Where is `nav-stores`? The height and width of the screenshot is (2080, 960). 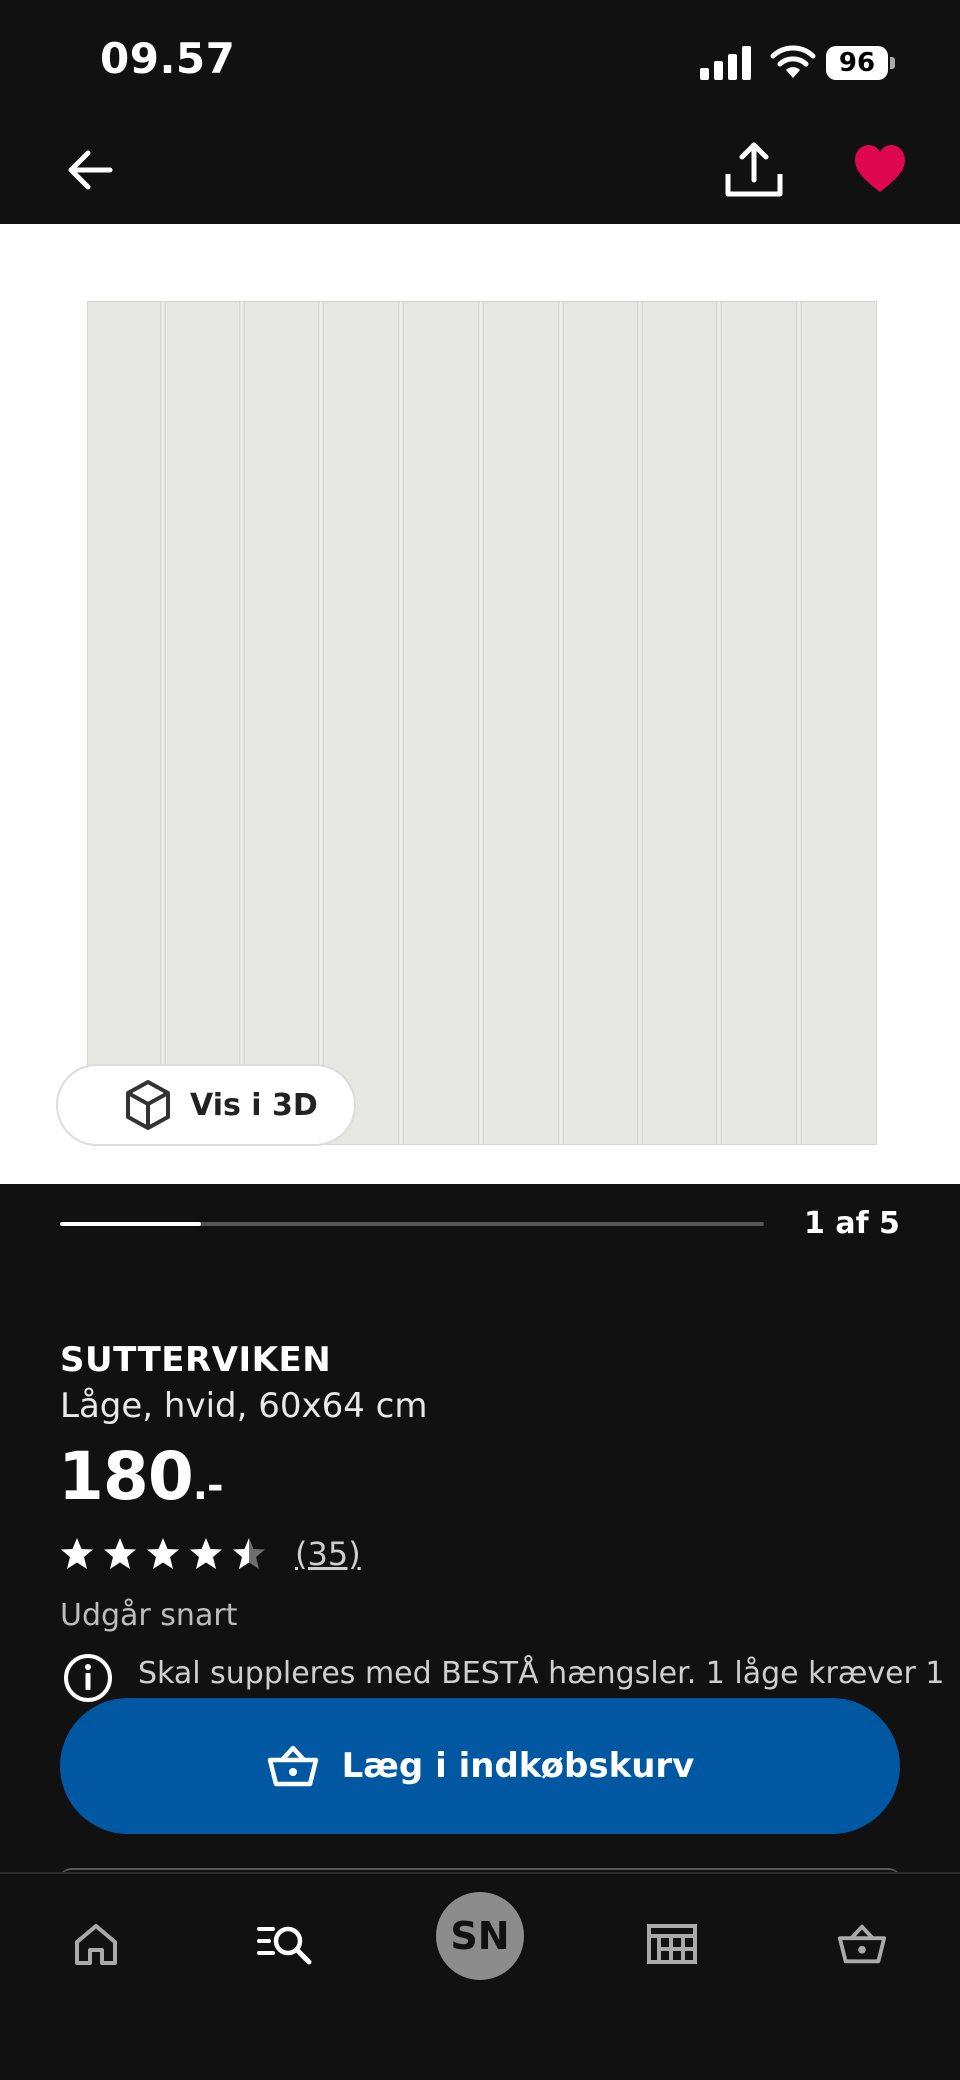 nav-stores is located at coordinates (672, 1944).